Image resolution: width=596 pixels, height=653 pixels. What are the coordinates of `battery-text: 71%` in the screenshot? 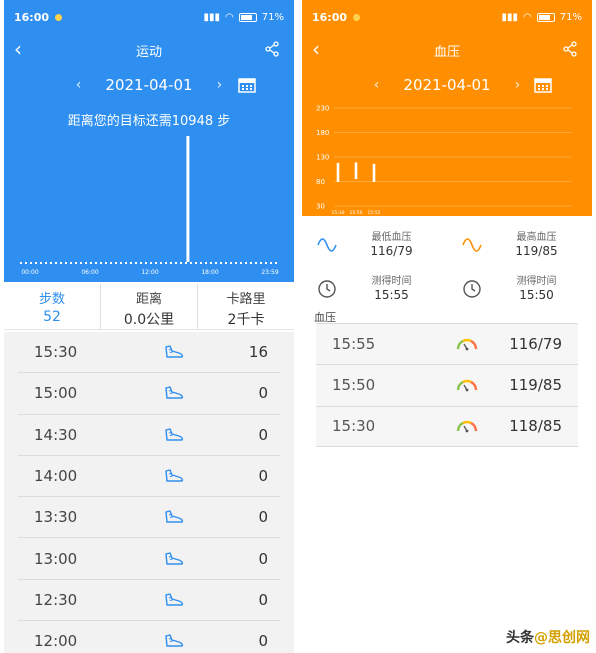 It's located at (570, 17).